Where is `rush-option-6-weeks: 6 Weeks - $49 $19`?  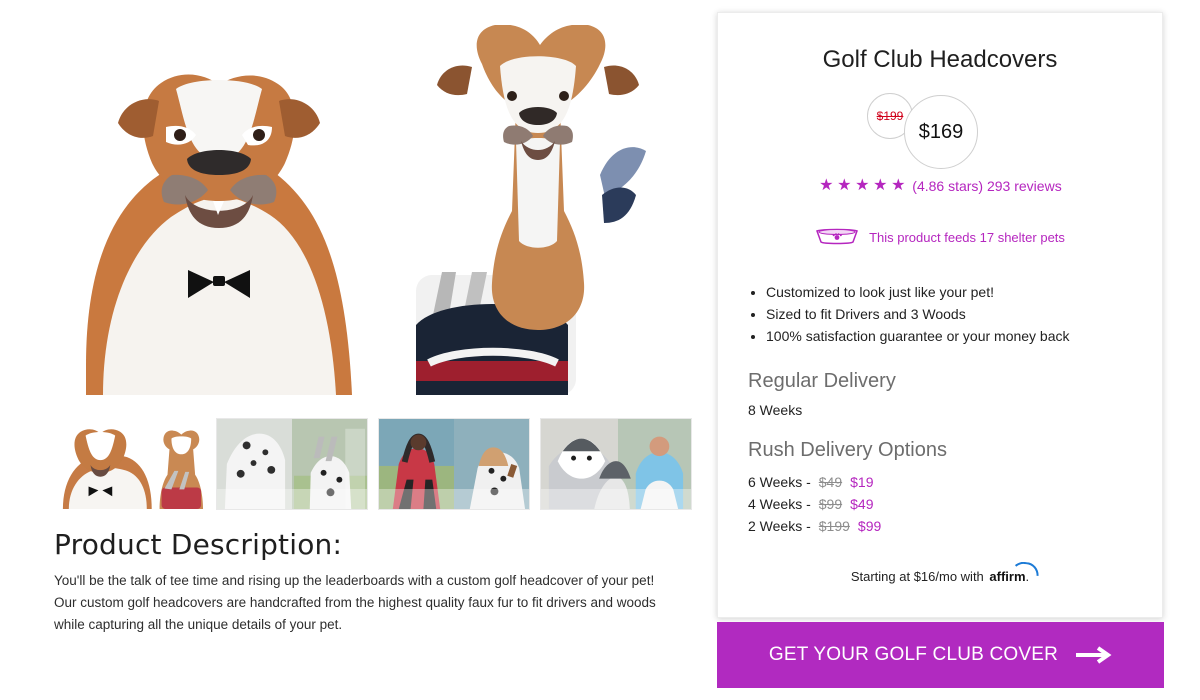 rush-option-6-weeks: 6 Weeks - $49 $19 is located at coordinates (814, 482).